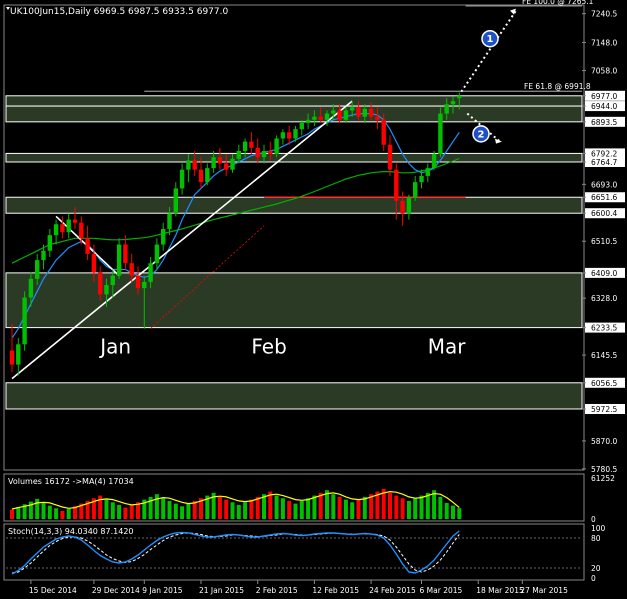  I want to click on time-label: 24 Feb 2015, so click(392, 590).